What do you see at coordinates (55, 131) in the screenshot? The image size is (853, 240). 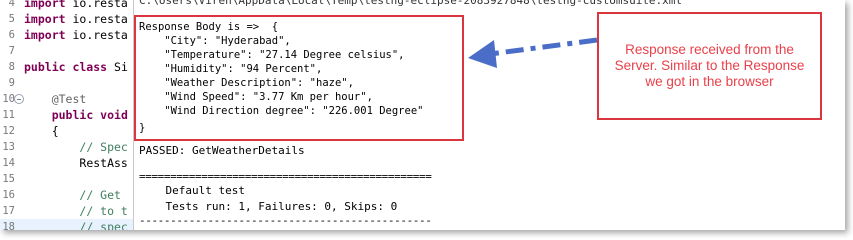 I see `code-token: {` at bounding box center [55, 131].